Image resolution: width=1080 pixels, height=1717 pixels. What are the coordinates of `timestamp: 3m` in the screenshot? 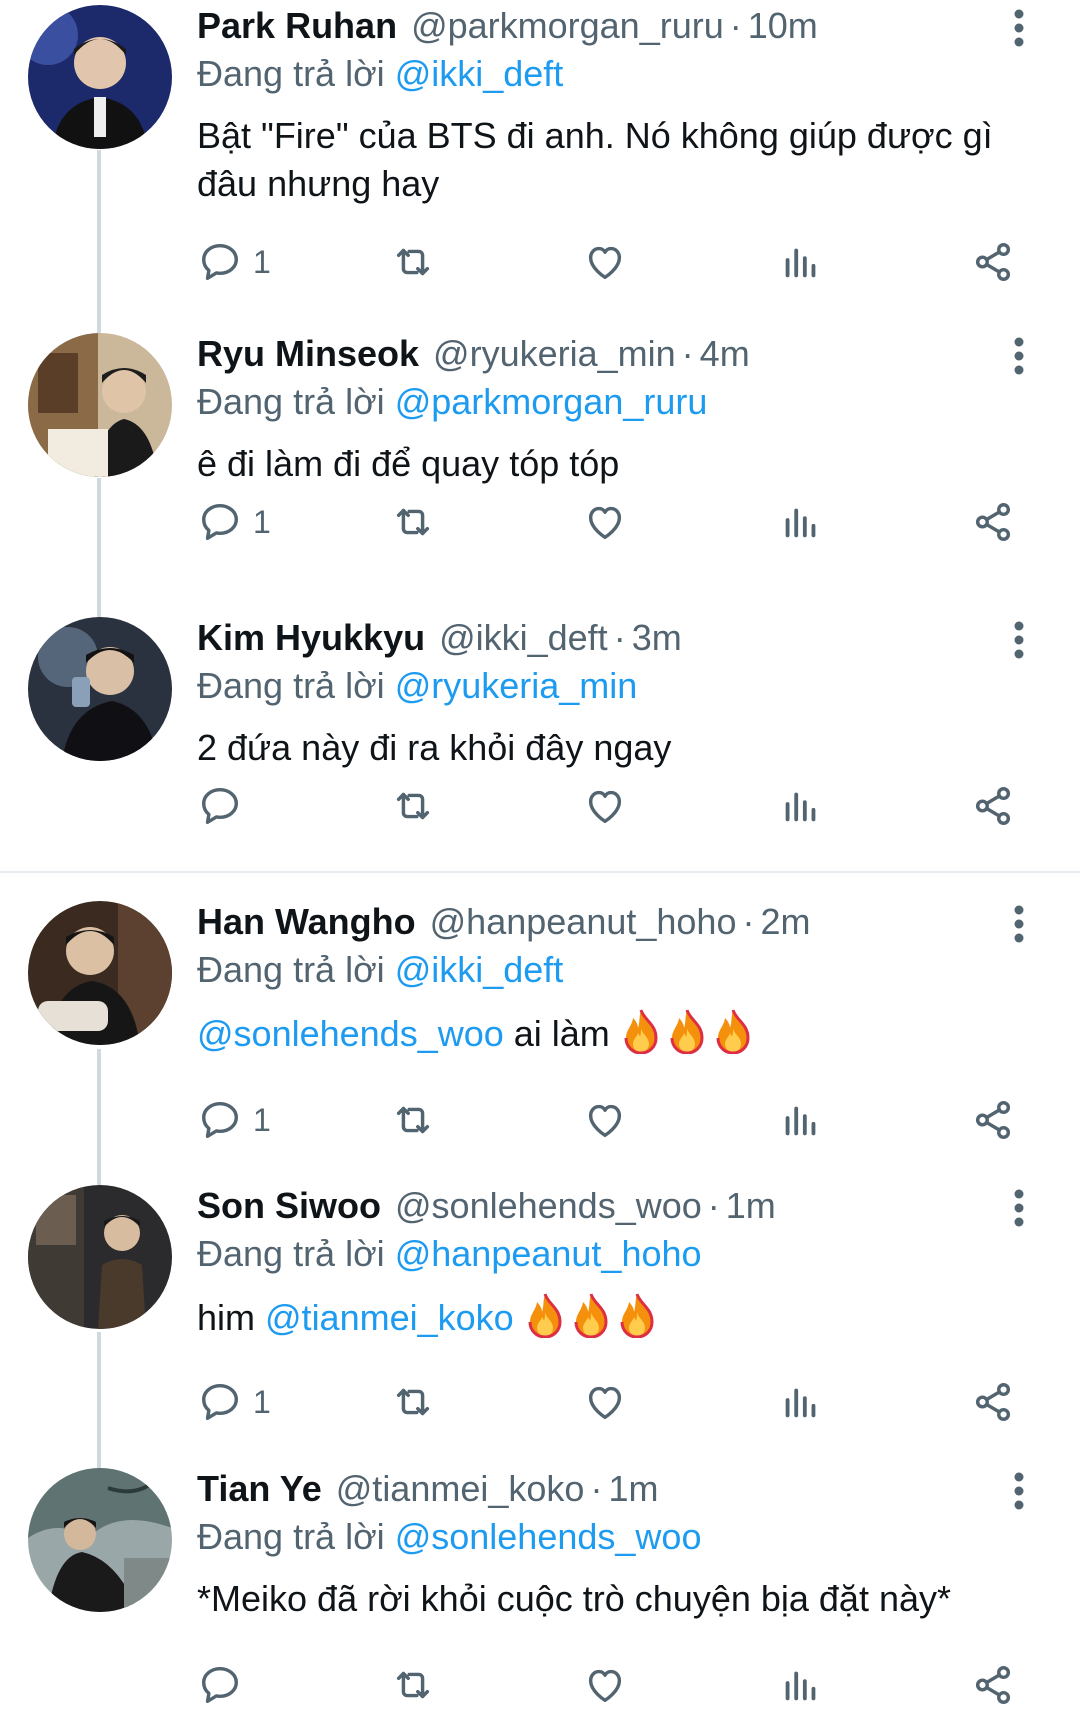 It's located at (657, 637).